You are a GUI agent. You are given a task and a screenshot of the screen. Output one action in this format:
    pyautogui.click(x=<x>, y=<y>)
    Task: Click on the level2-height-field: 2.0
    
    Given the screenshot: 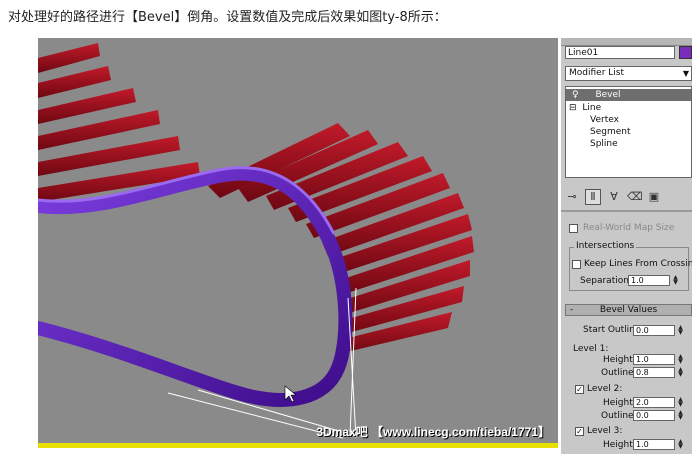 What is the action you would take?
    pyautogui.click(x=654, y=402)
    